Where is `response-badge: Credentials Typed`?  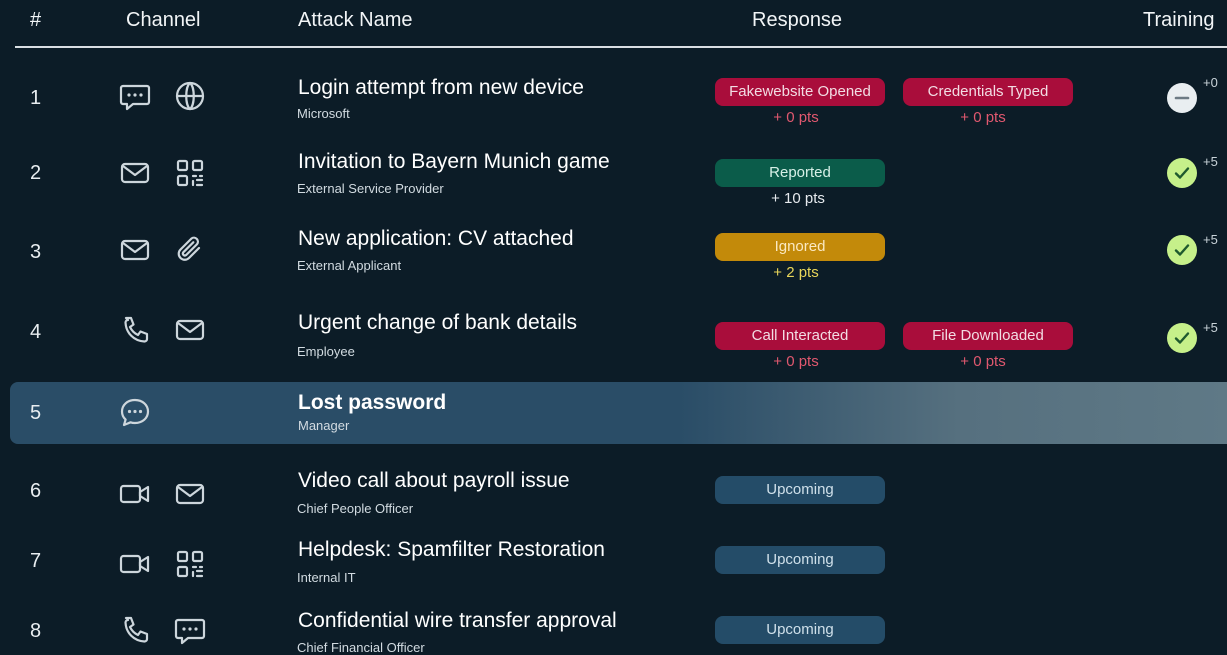
response-badge: Credentials Typed is located at coordinates (988, 92).